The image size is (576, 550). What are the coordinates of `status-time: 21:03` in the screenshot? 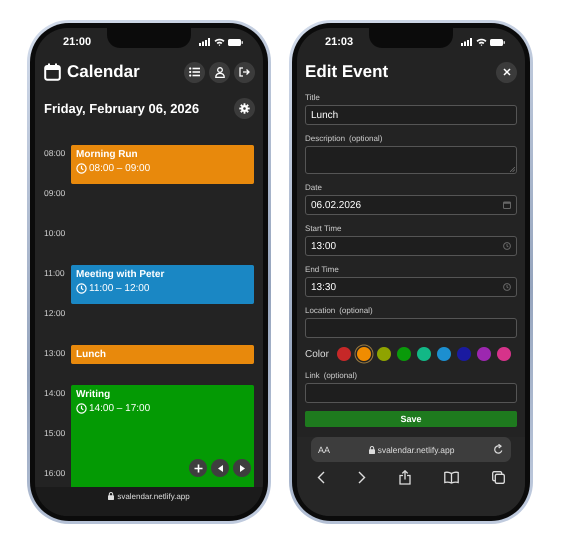 It's located at (339, 42).